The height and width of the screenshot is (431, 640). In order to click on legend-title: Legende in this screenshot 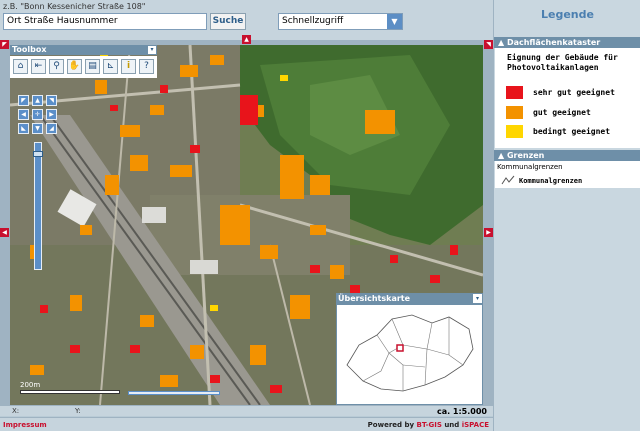, I will do `click(567, 14)`.